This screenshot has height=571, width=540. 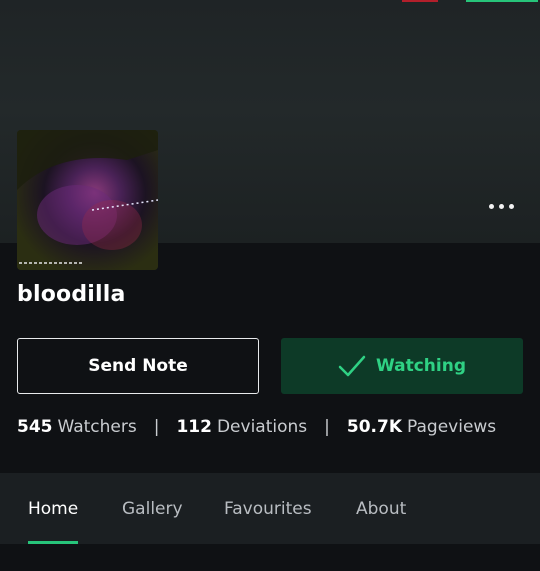 I want to click on watching-button: Watching, so click(x=402, y=366).